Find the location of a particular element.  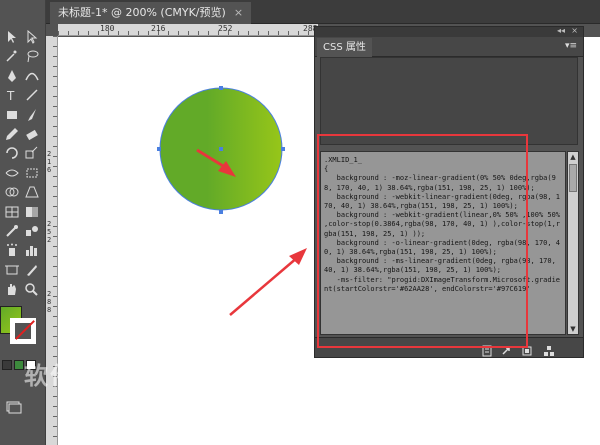

export-css-icon is located at coordinates (487, 349).